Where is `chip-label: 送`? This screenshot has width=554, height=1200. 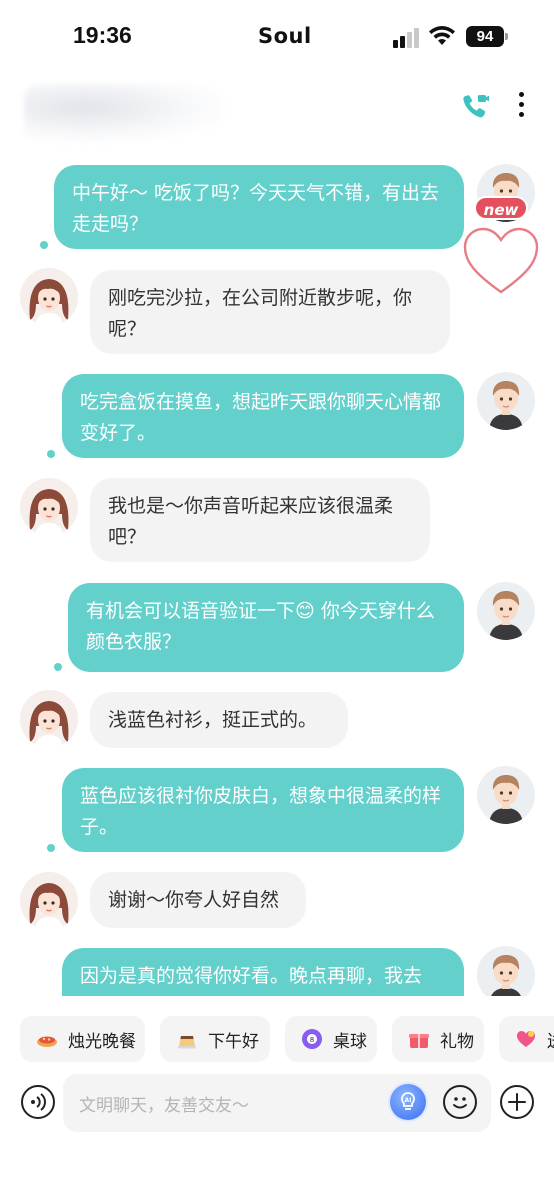
chip-label: 送 is located at coordinates (550, 1039).